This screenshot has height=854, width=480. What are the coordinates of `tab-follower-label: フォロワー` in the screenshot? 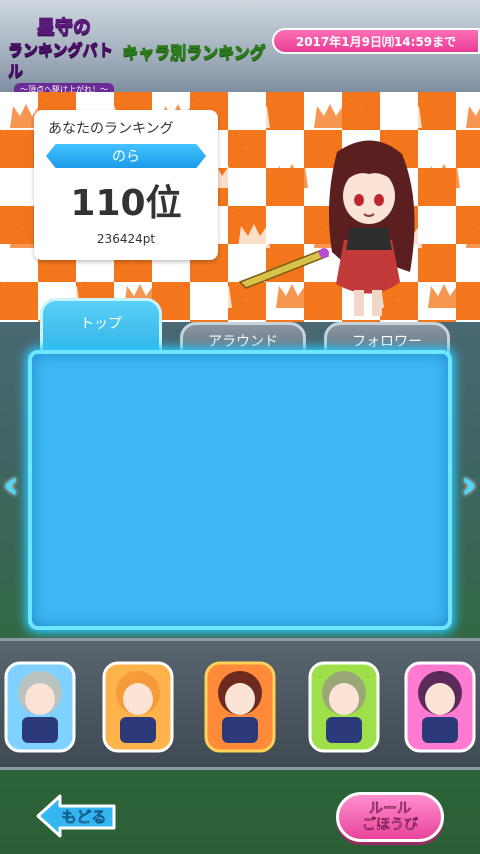 It's located at (387, 342).